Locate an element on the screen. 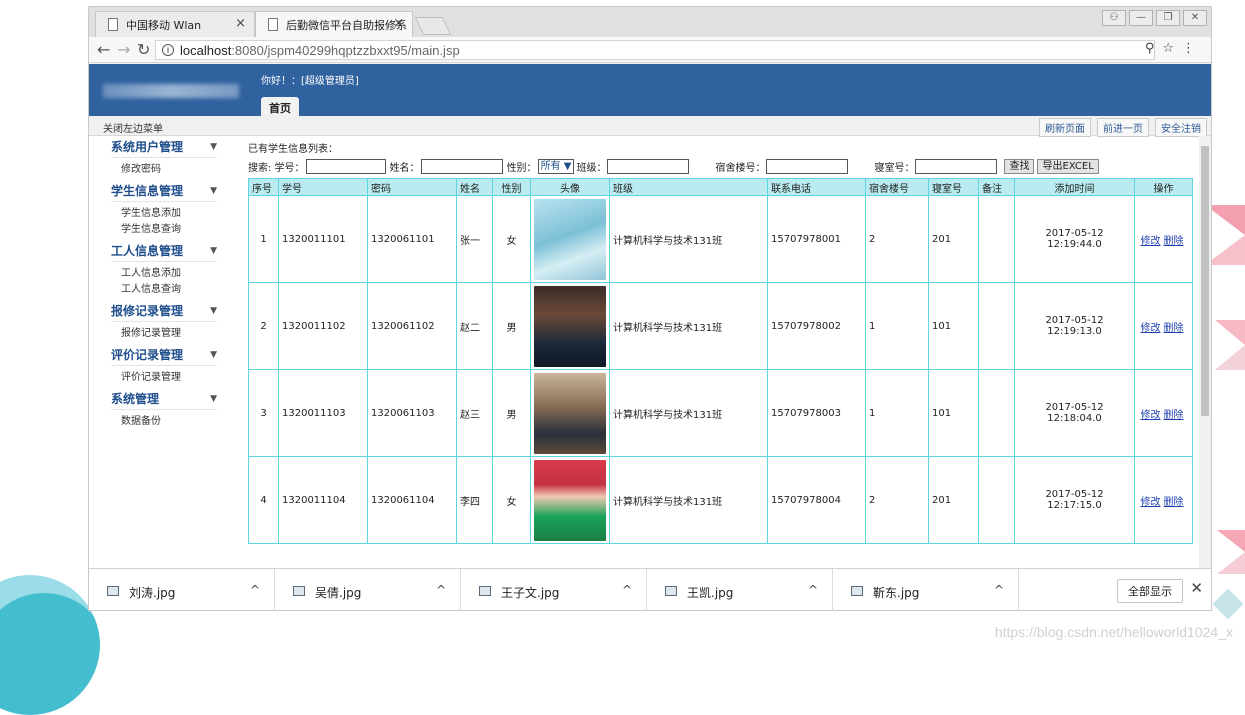 The height and width of the screenshot is (715, 1245). cell-name: 张一 is located at coordinates (474, 239).